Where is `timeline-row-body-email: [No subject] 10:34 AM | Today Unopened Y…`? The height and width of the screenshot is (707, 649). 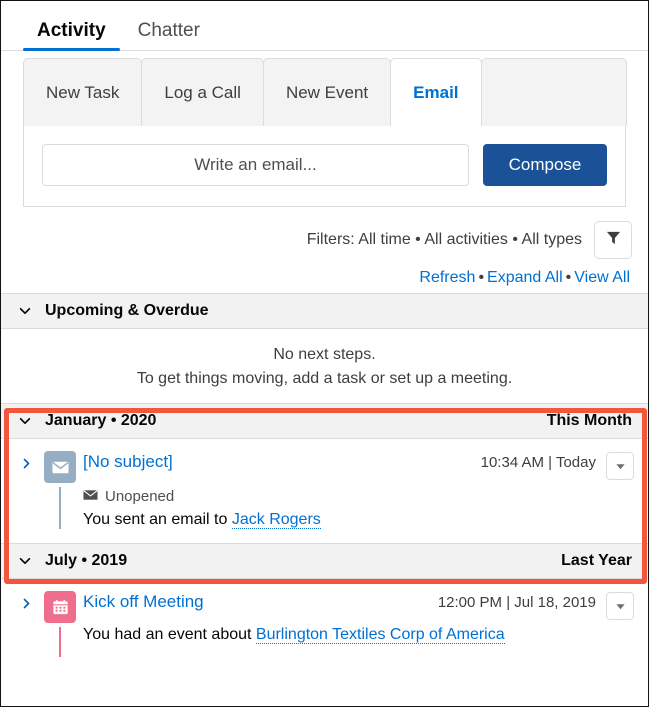 timeline-row-body-email: [No subject] 10:34 AM | Today Unopened Y… is located at coordinates (358, 490).